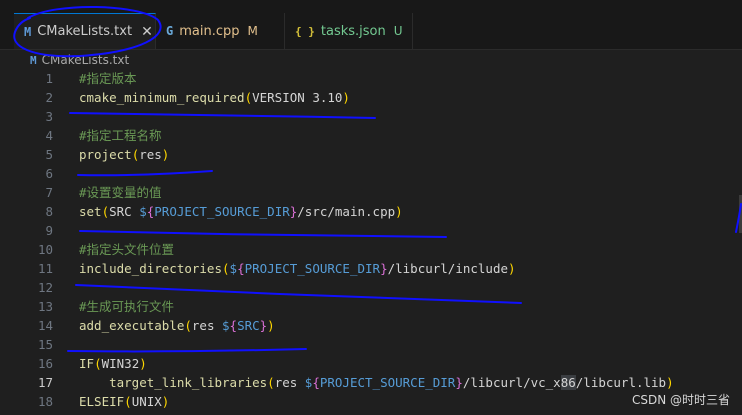  What do you see at coordinates (86, 60) in the screenshot?
I see `breadcrumb-item: CMakeLists.txt` at bounding box center [86, 60].